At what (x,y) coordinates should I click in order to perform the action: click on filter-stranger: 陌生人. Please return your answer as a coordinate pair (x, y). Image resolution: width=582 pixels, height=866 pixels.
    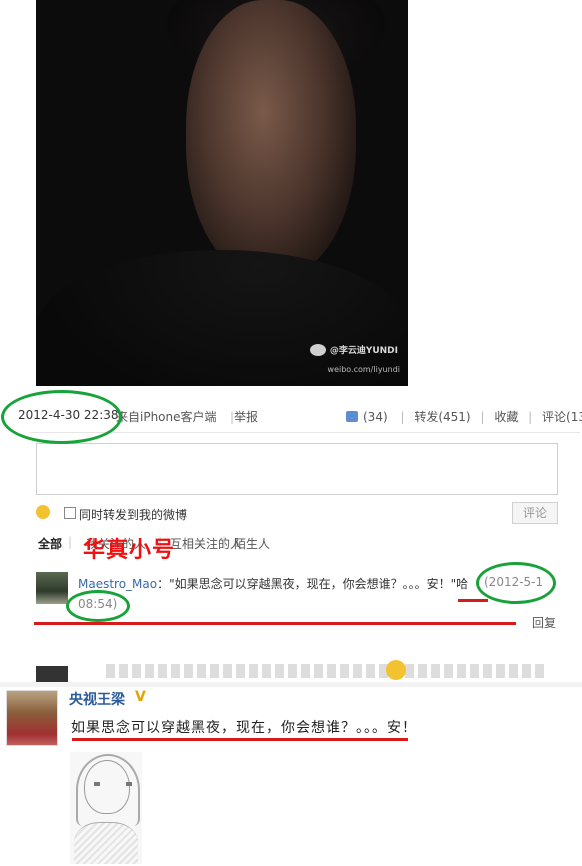
    Looking at the image, I should click on (252, 543).